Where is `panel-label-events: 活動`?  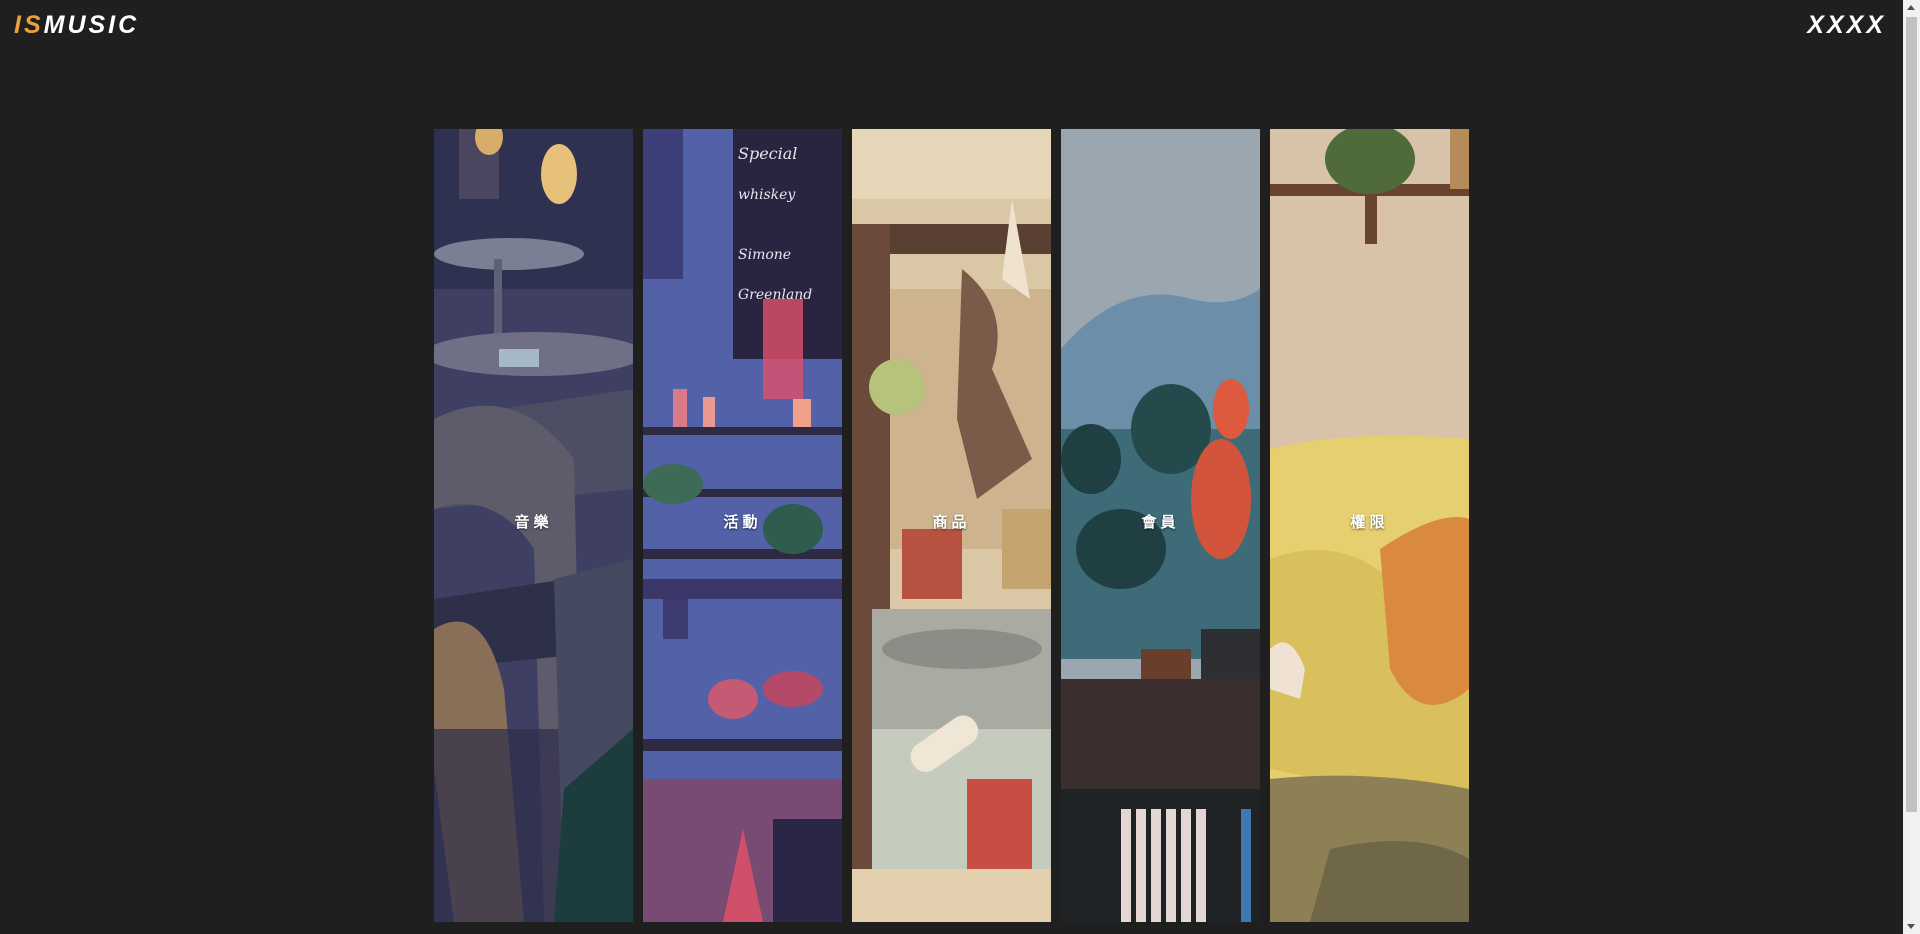
panel-label-events: 活動 is located at coordinates (742, 522).